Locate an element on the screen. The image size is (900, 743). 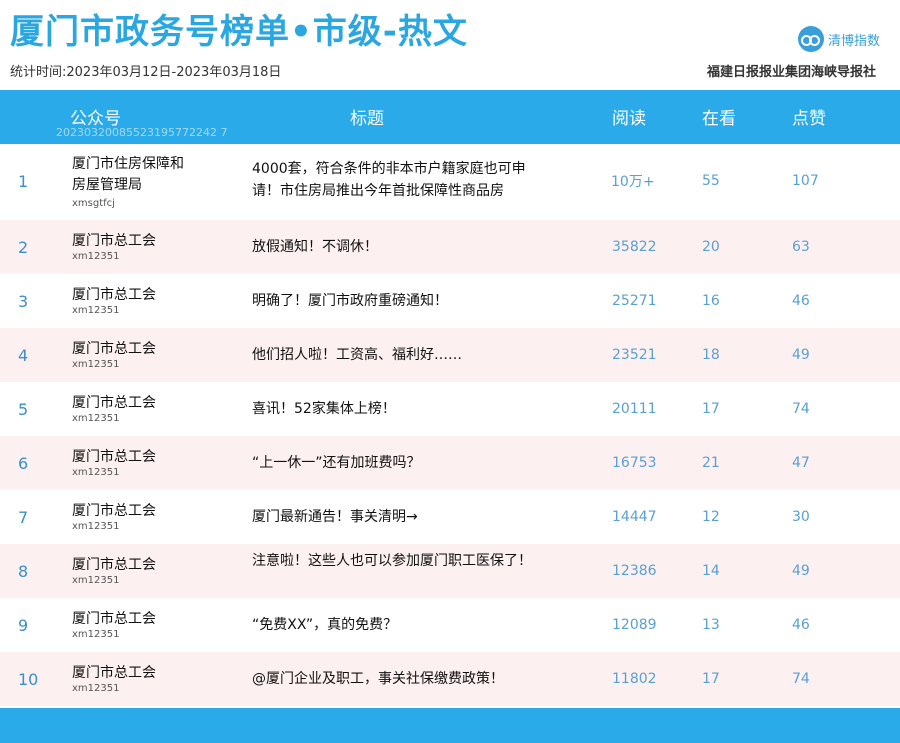
rank: 9 is located at coordinates (23, 625).